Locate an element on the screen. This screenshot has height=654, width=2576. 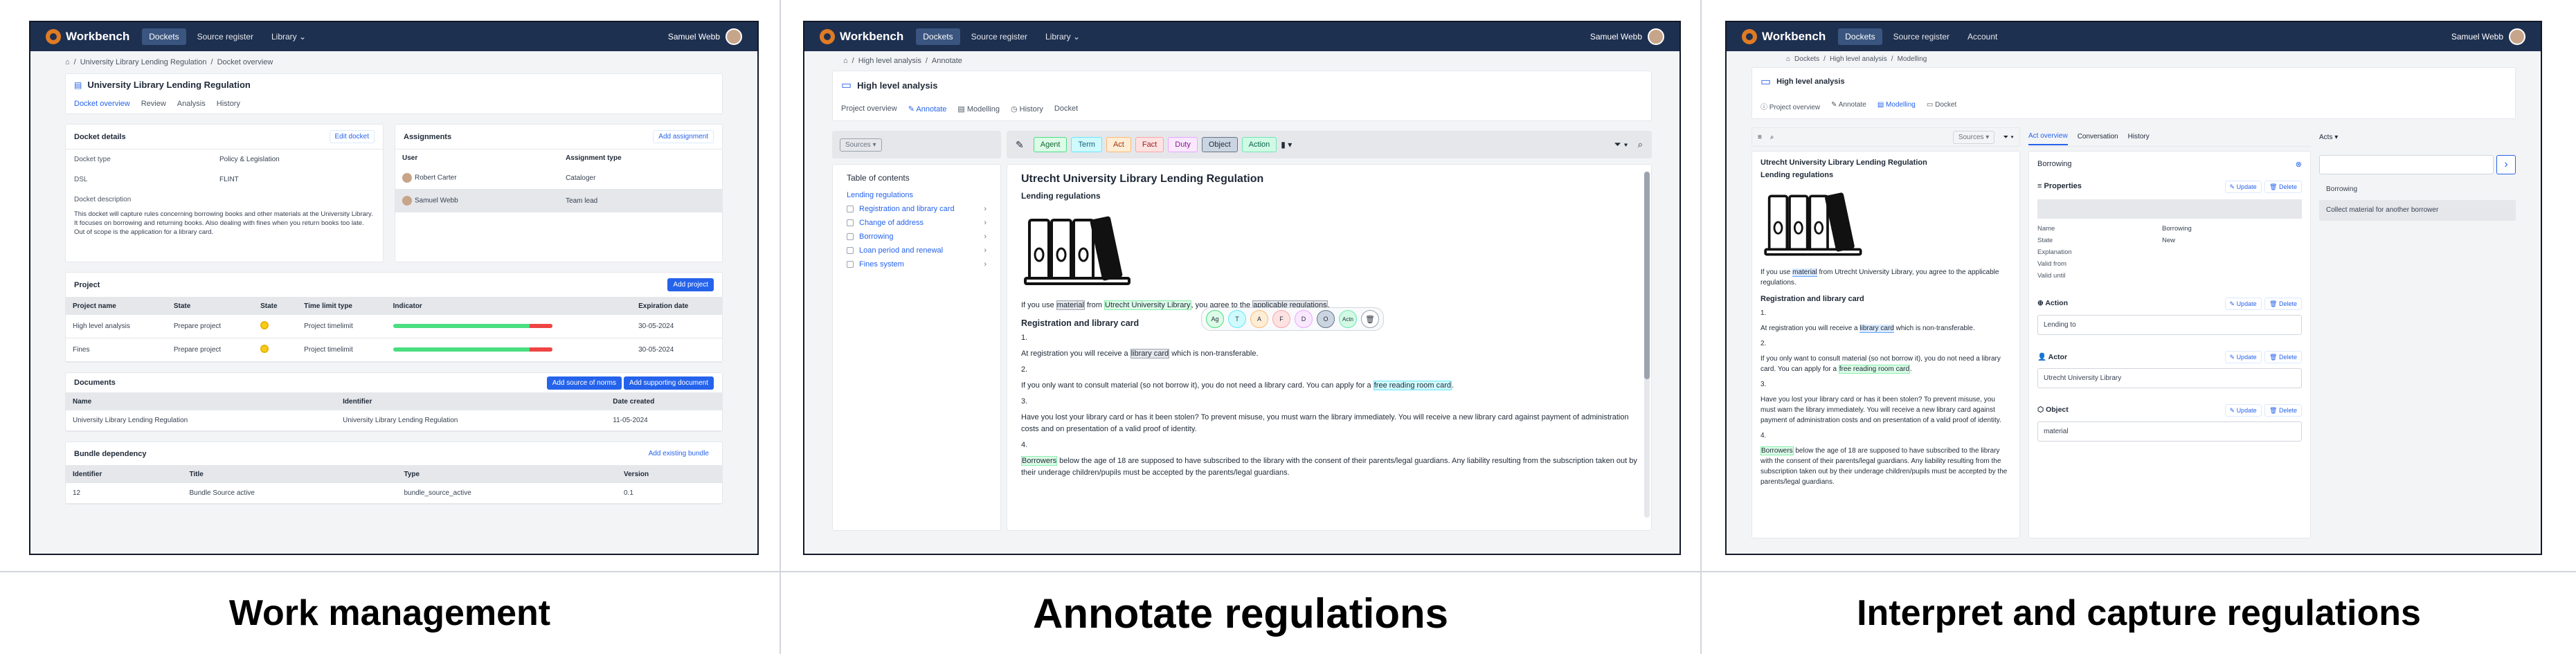
marker-icon: ▮ ▾ is located at coordinates (1286, 144).